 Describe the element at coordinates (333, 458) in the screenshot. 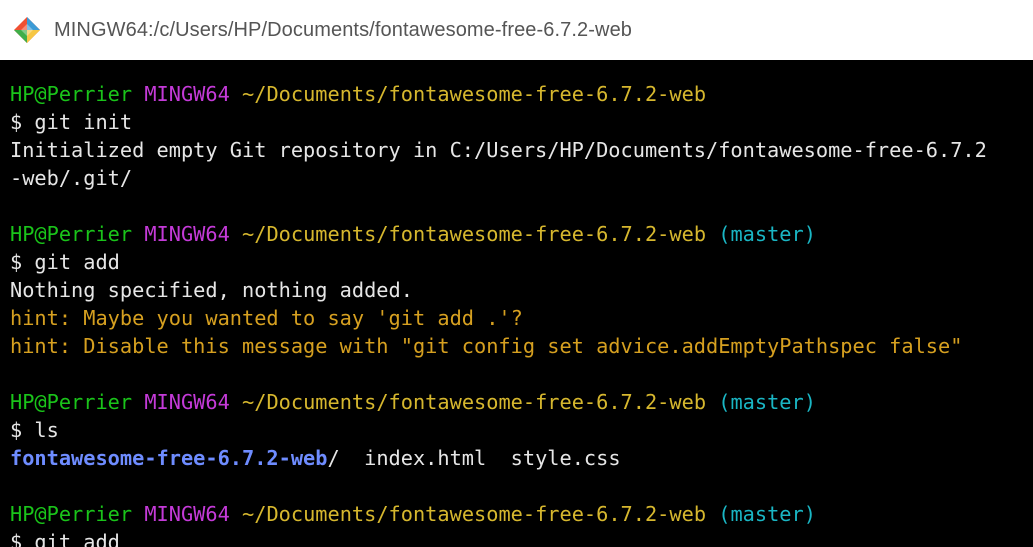

I see `ls-directory-suffix: /` at that location.